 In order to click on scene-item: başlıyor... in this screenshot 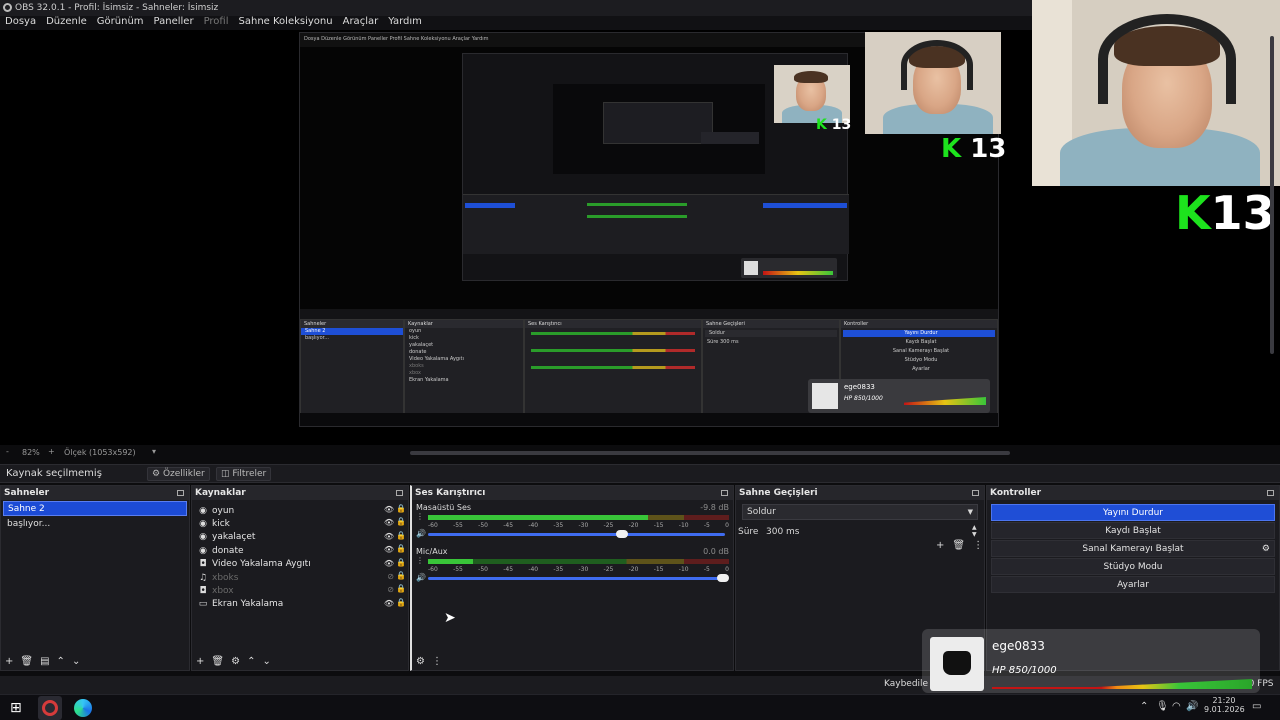, I will do `click(95, 524)`.